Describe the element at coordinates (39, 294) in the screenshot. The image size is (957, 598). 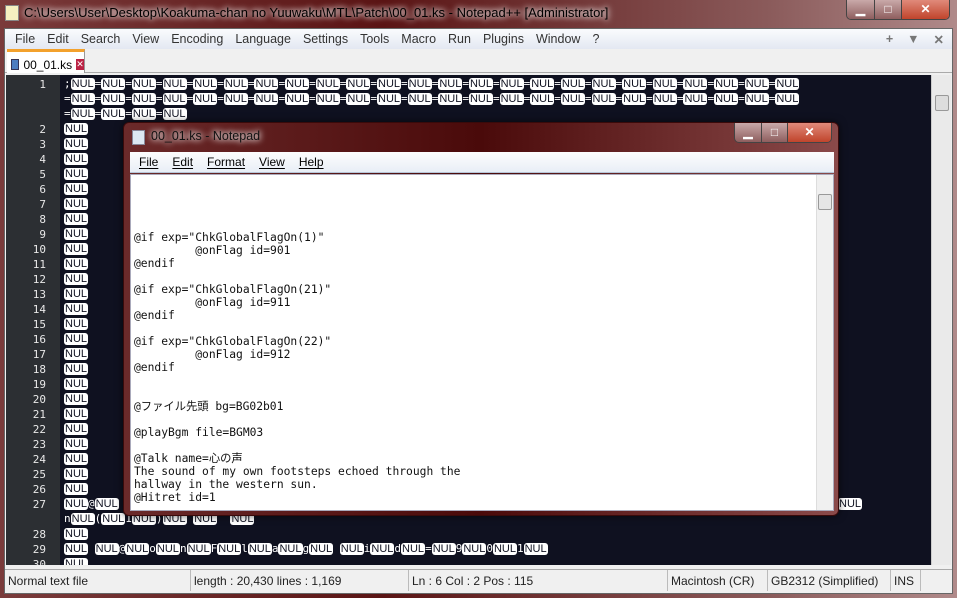
I see `line-number: 13` at that location.